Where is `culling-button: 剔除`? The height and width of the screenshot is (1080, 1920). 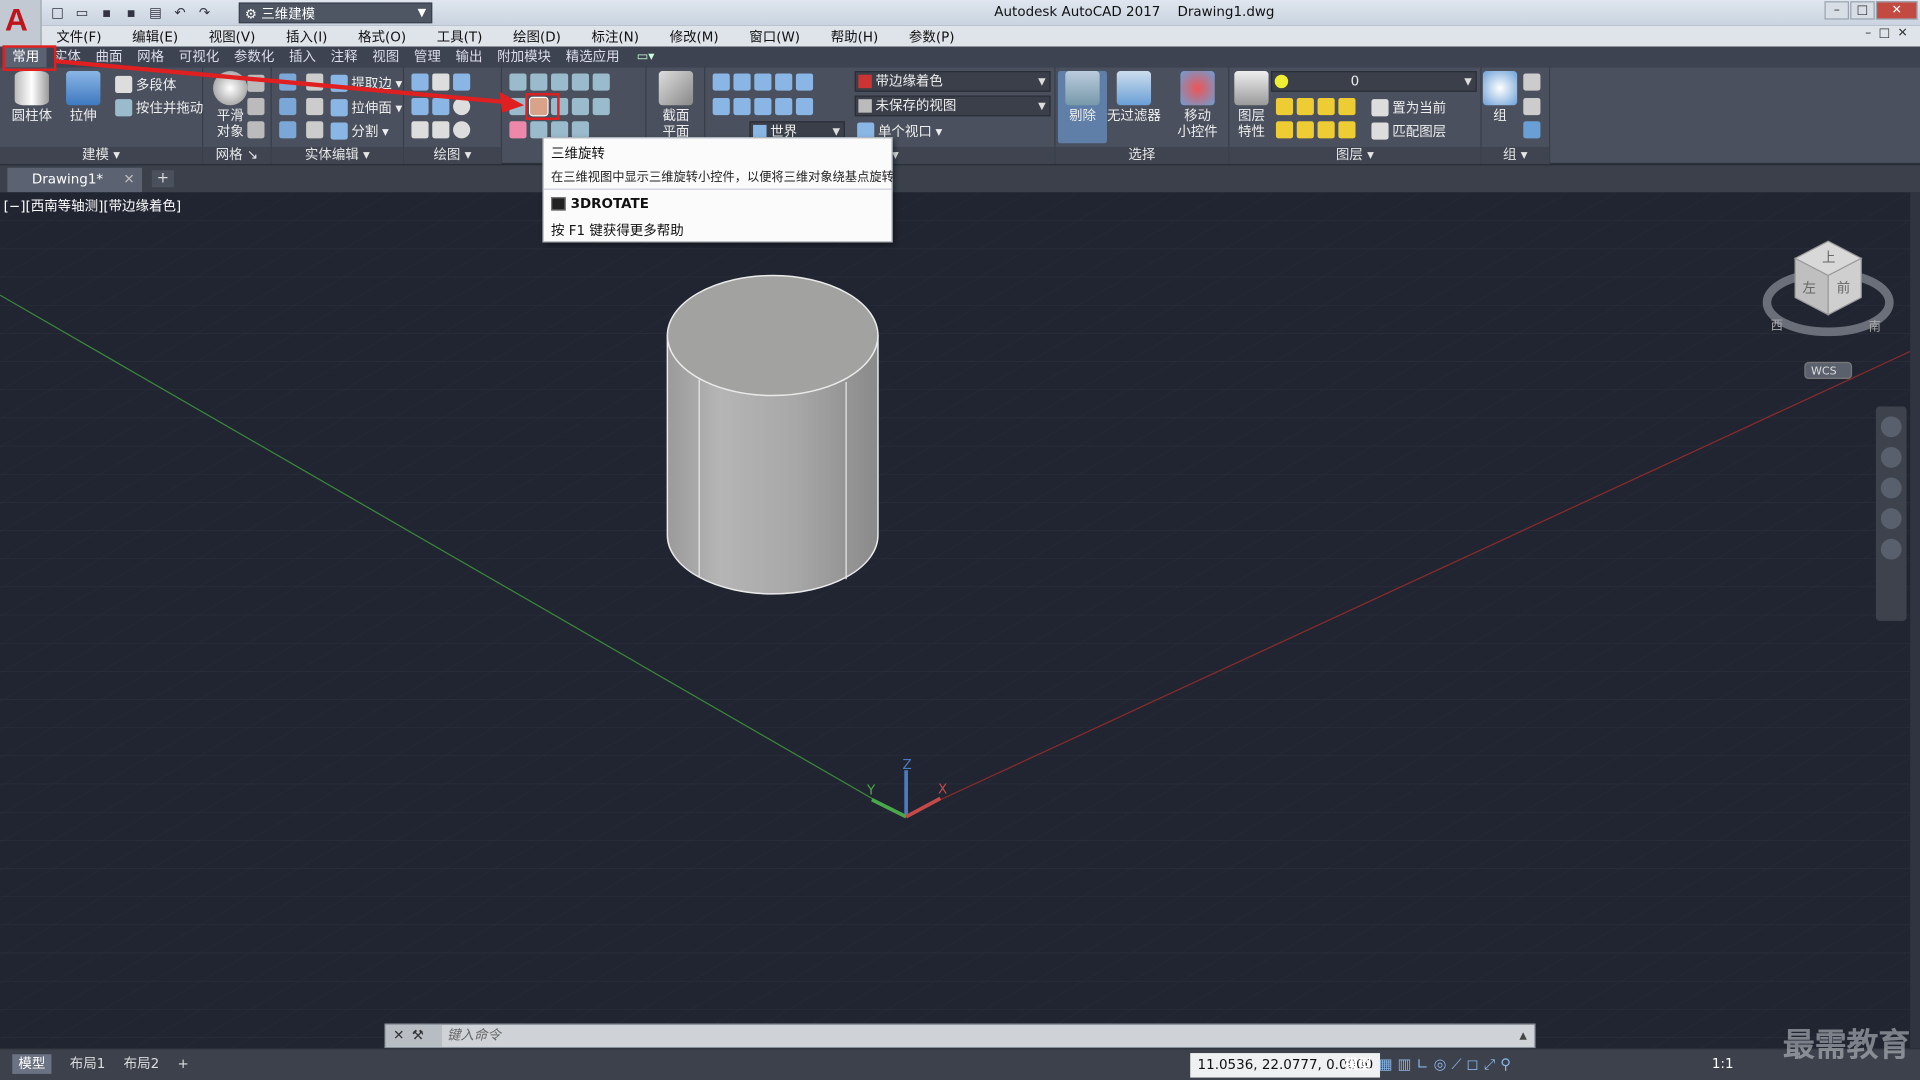 culling-button: 剔除 is located at coordinates (1082, 107).